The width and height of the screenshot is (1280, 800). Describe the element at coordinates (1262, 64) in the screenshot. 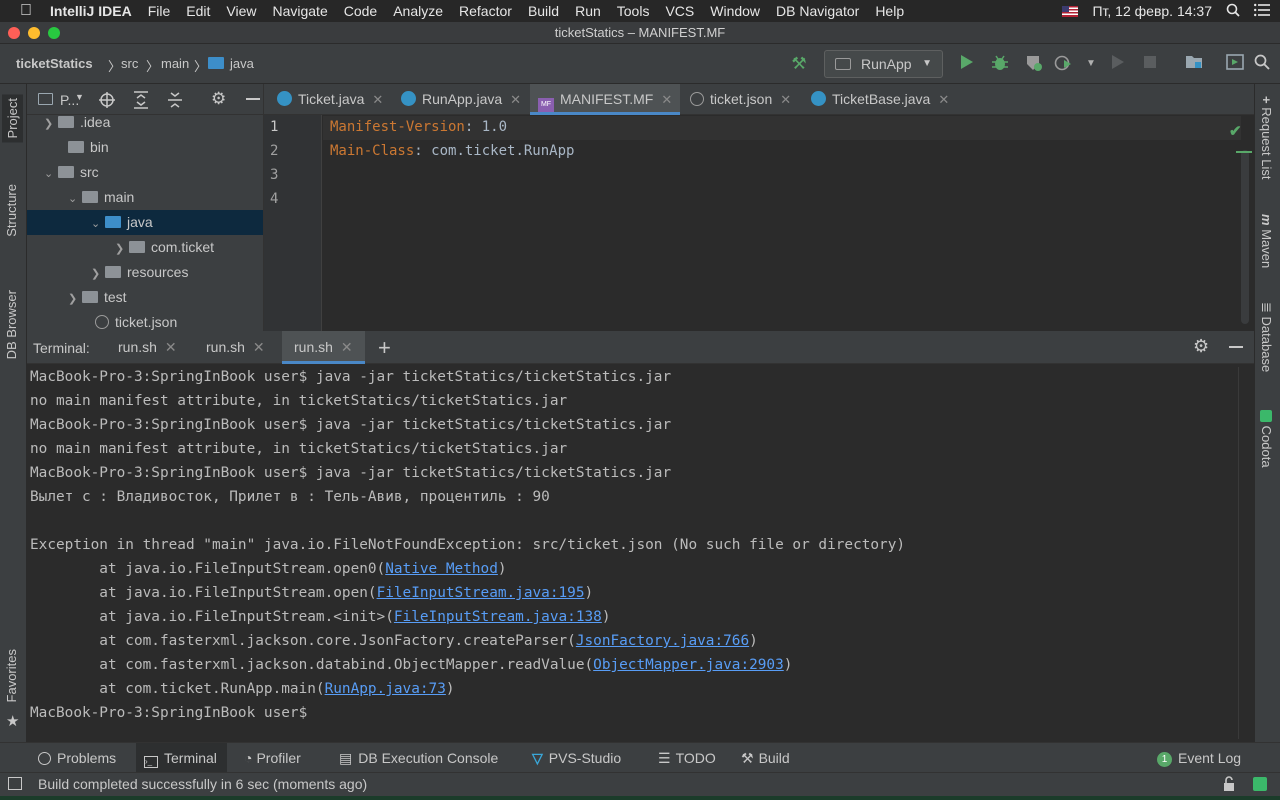

I see `search-everywhere-icon` at that location.